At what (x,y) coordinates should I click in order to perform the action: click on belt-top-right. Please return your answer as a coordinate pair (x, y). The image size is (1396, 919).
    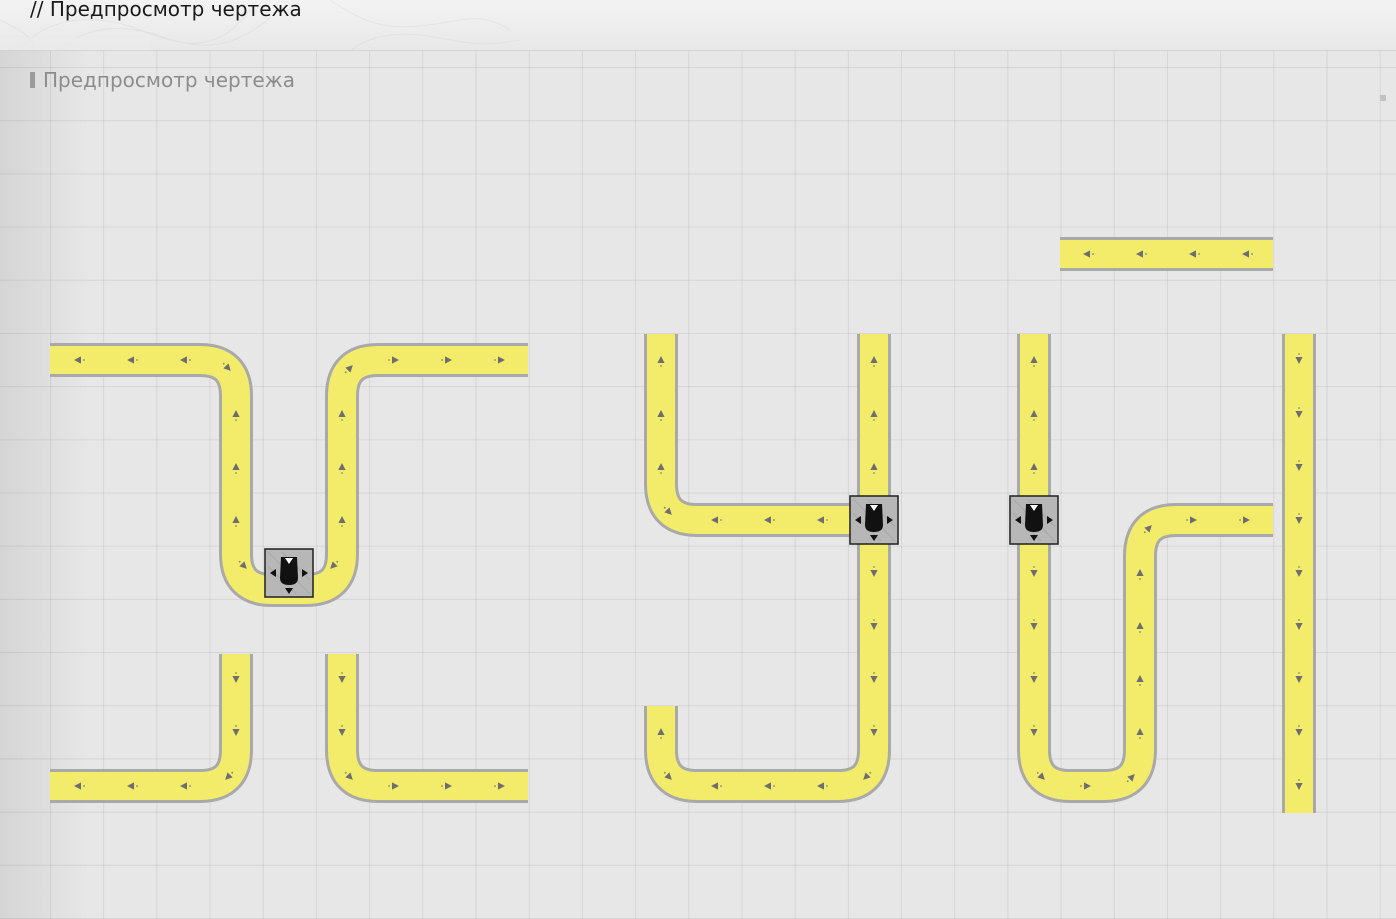
    Looking at the image, I should click on (408, 475).